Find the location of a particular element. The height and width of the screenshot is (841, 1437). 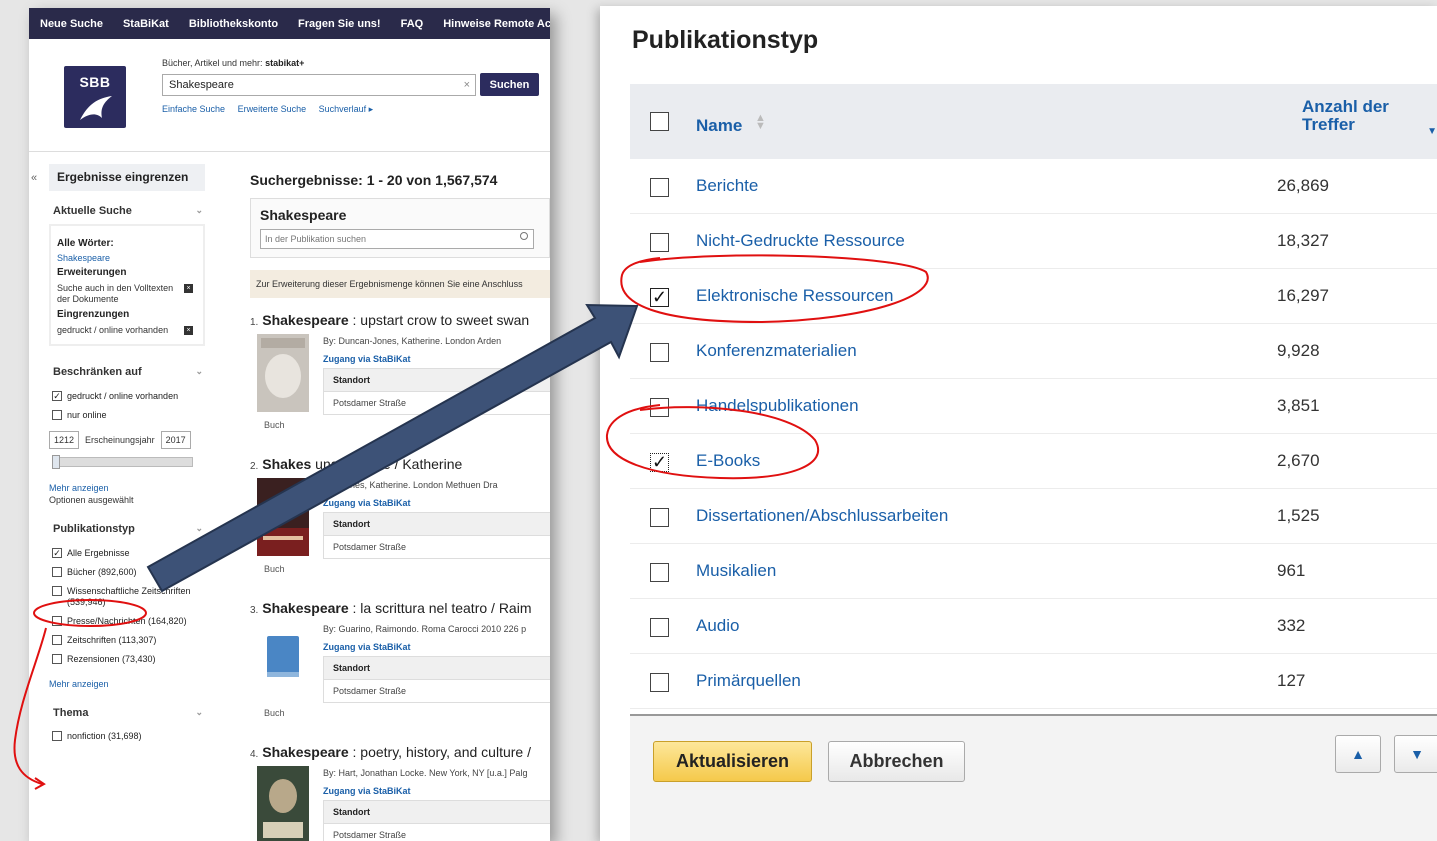

nav-remote: Hinweise Remote Acc is located at coordinates (496, 24).